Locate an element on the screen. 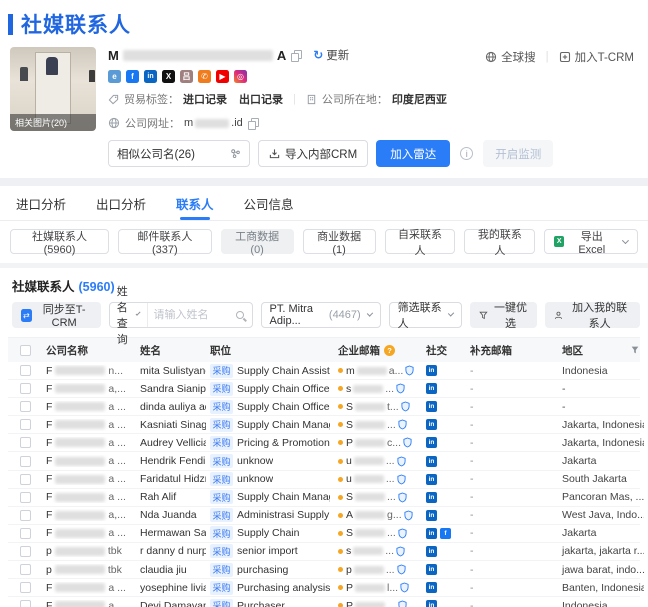 Image resolution: width=648 pixels, height=607 pixels. position-cell: 采购 unknow is located at coordinates (270, 479).